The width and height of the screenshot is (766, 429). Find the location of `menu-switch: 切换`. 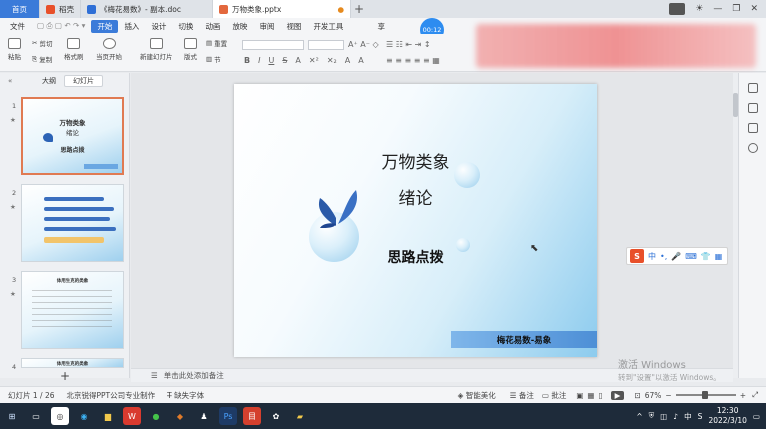

menu-switch: 切换 is located at coordinates (185, 26).